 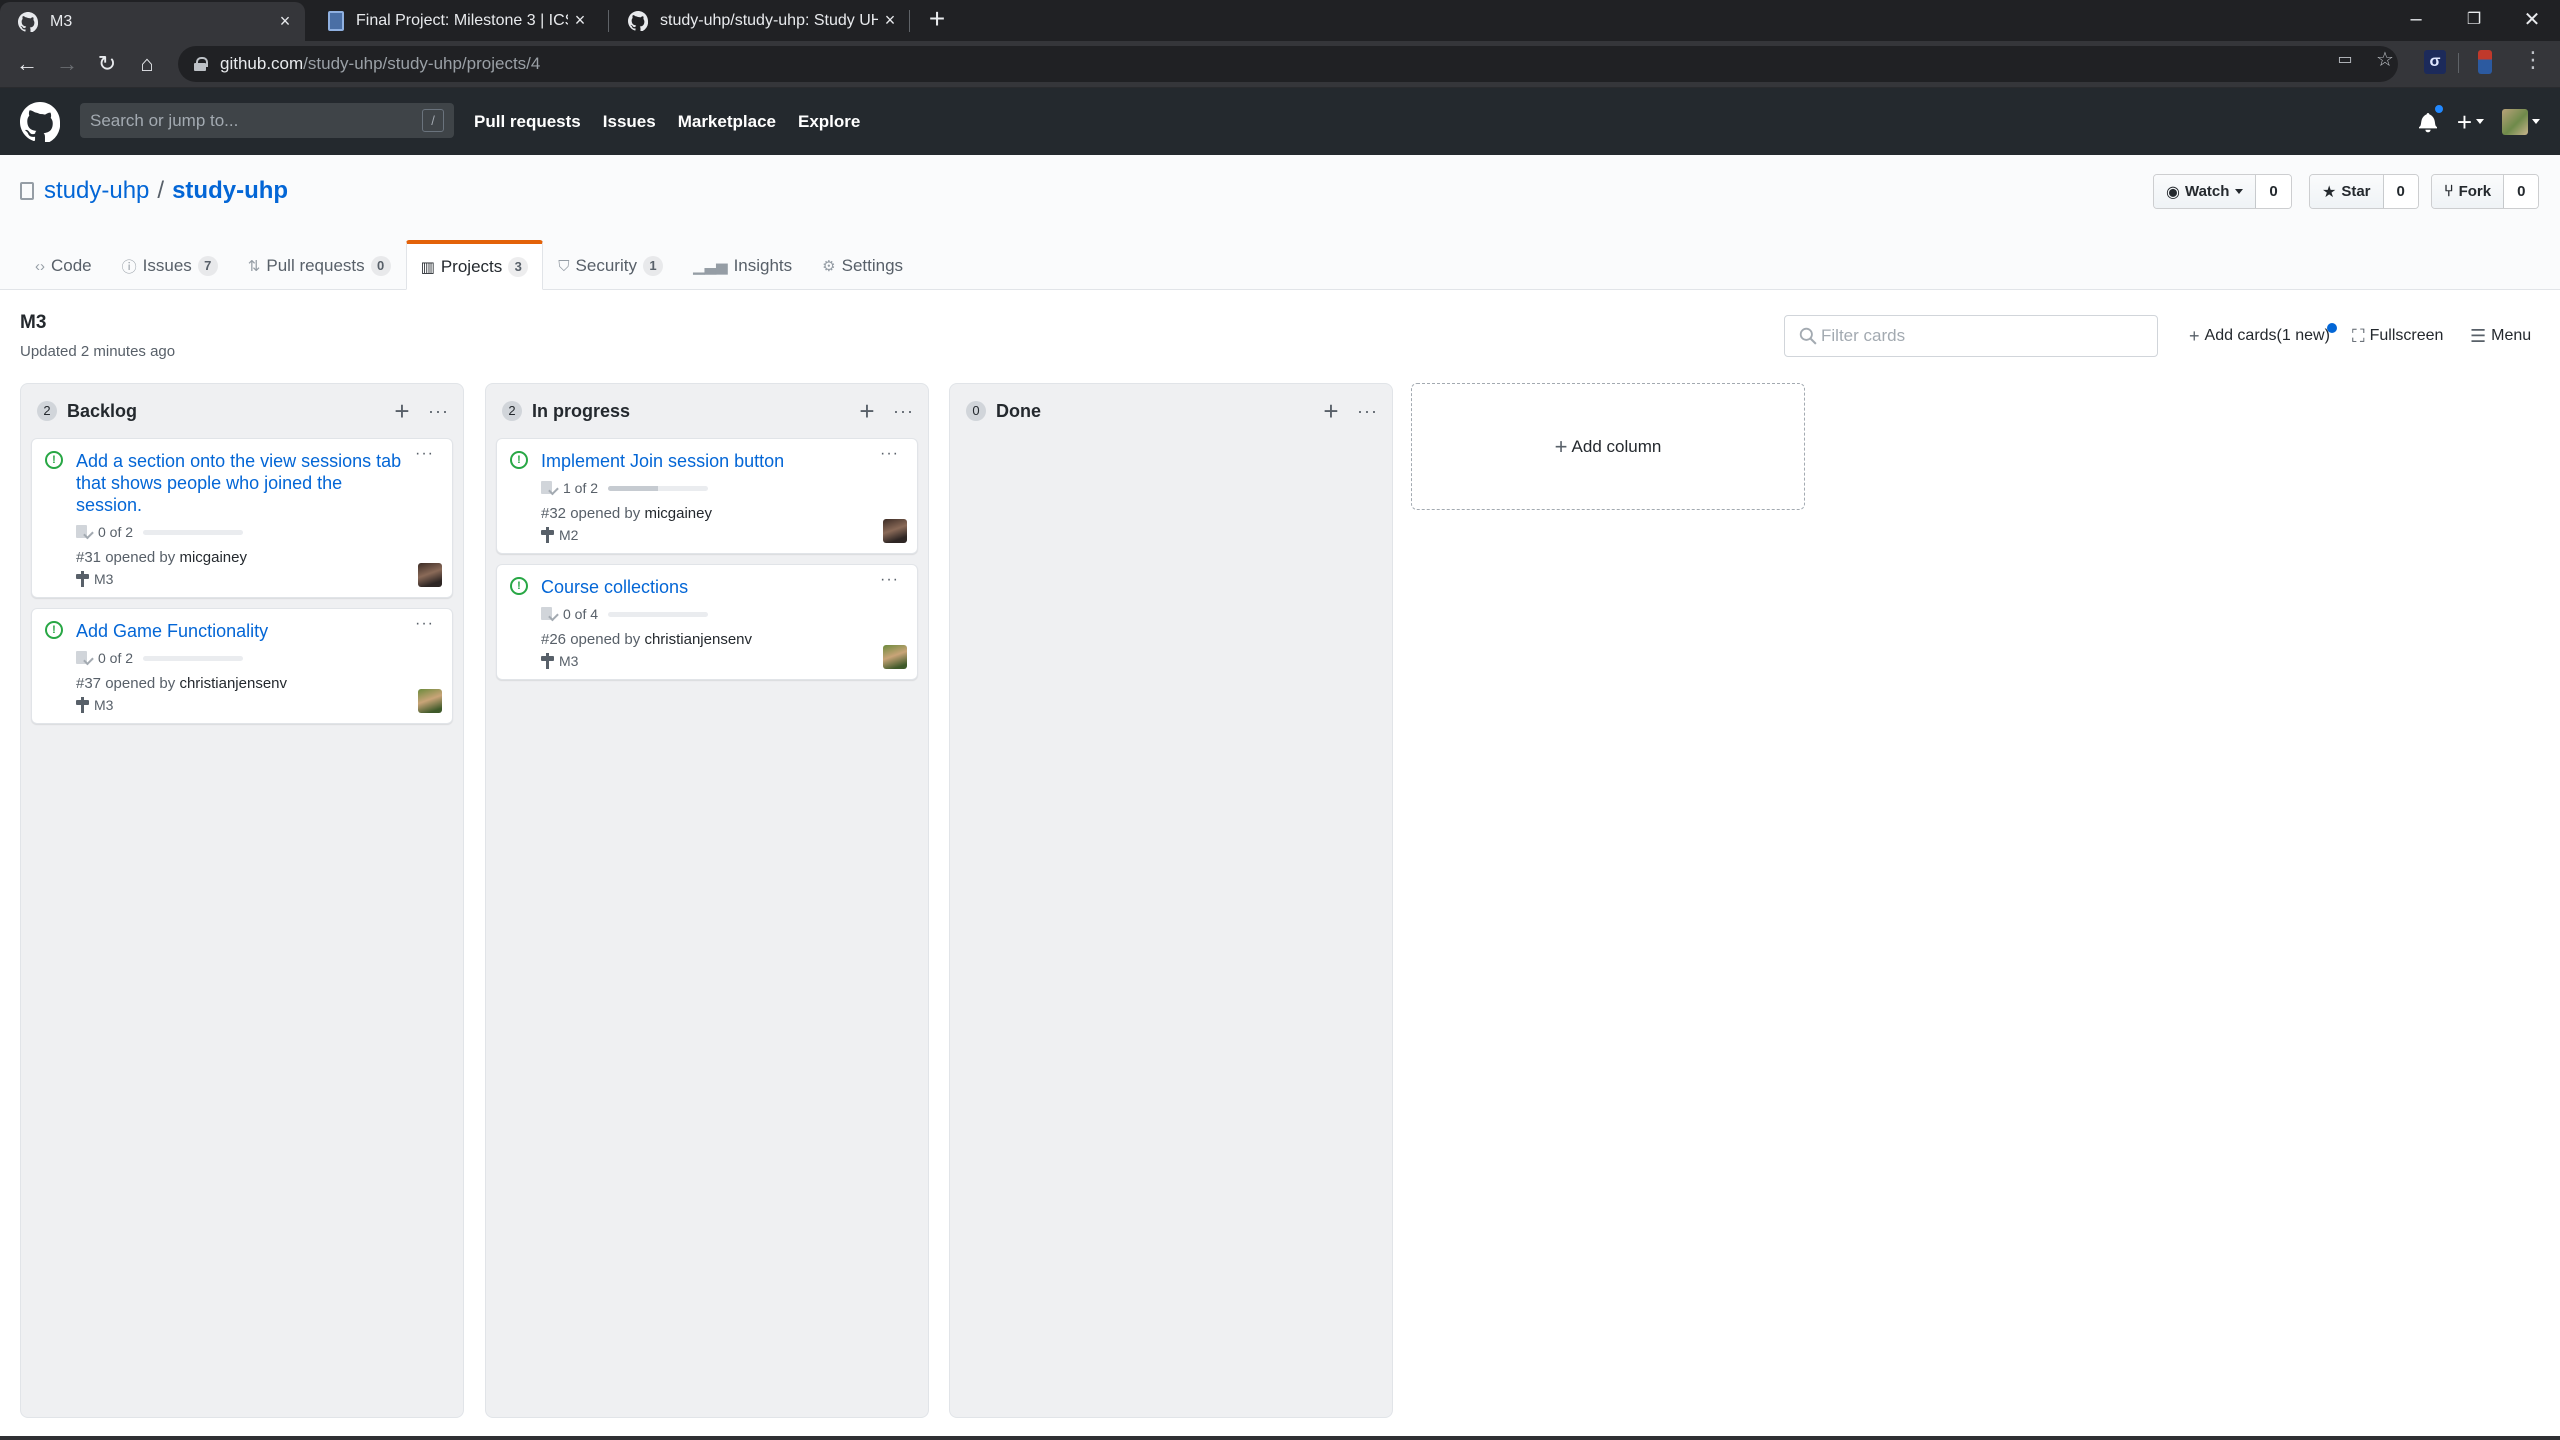 What do you see at coordinates (626, 513) in the screenshot?
I see `card-opened-by: #32 opened by micgainey` at bounding box center [626, 513].